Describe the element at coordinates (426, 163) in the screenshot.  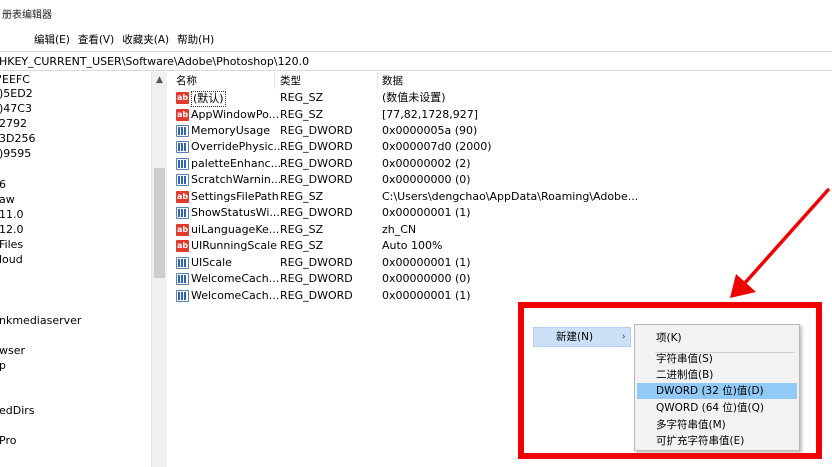
I see `value-data: 0x00000002 (2)` at that location.